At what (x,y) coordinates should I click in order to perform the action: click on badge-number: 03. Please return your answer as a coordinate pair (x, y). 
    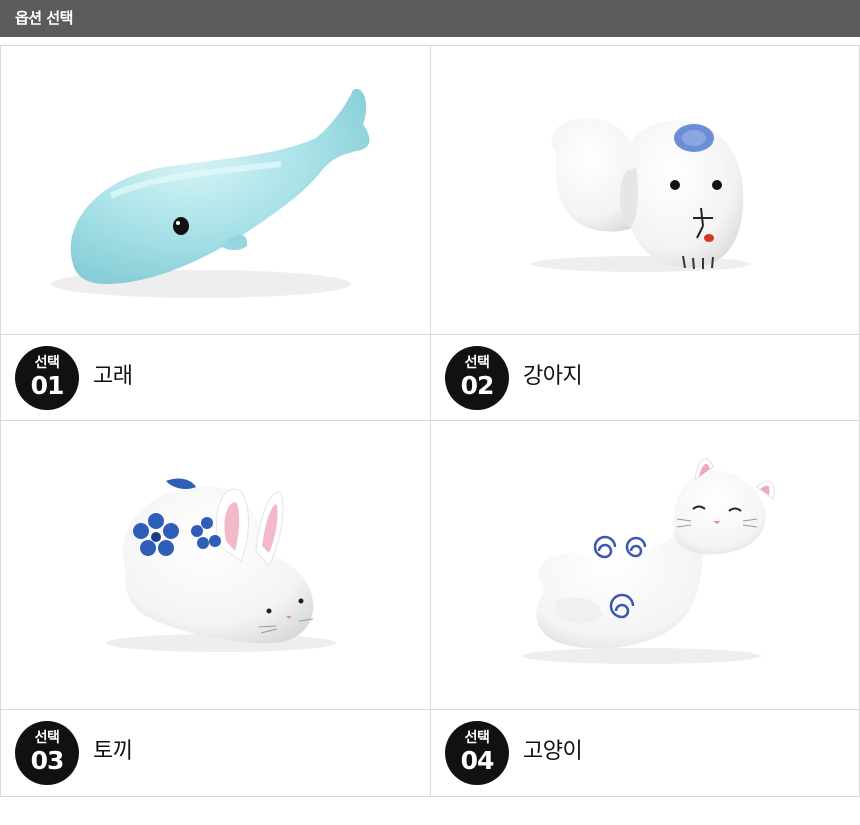
    Looking at the image, I should click on (47, 760).